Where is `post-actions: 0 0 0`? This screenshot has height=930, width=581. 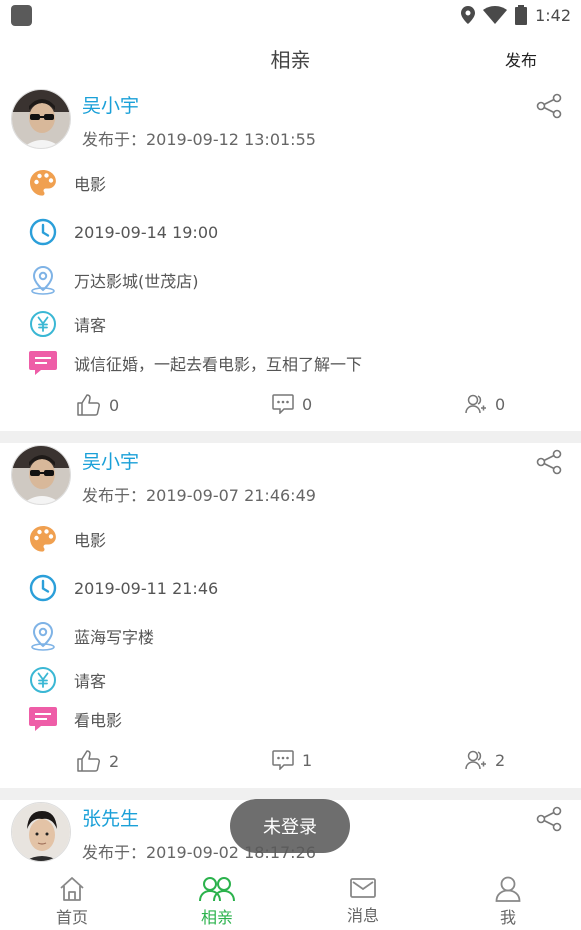
post-actions: 0 0 0 is located at coordinates (290, 406).